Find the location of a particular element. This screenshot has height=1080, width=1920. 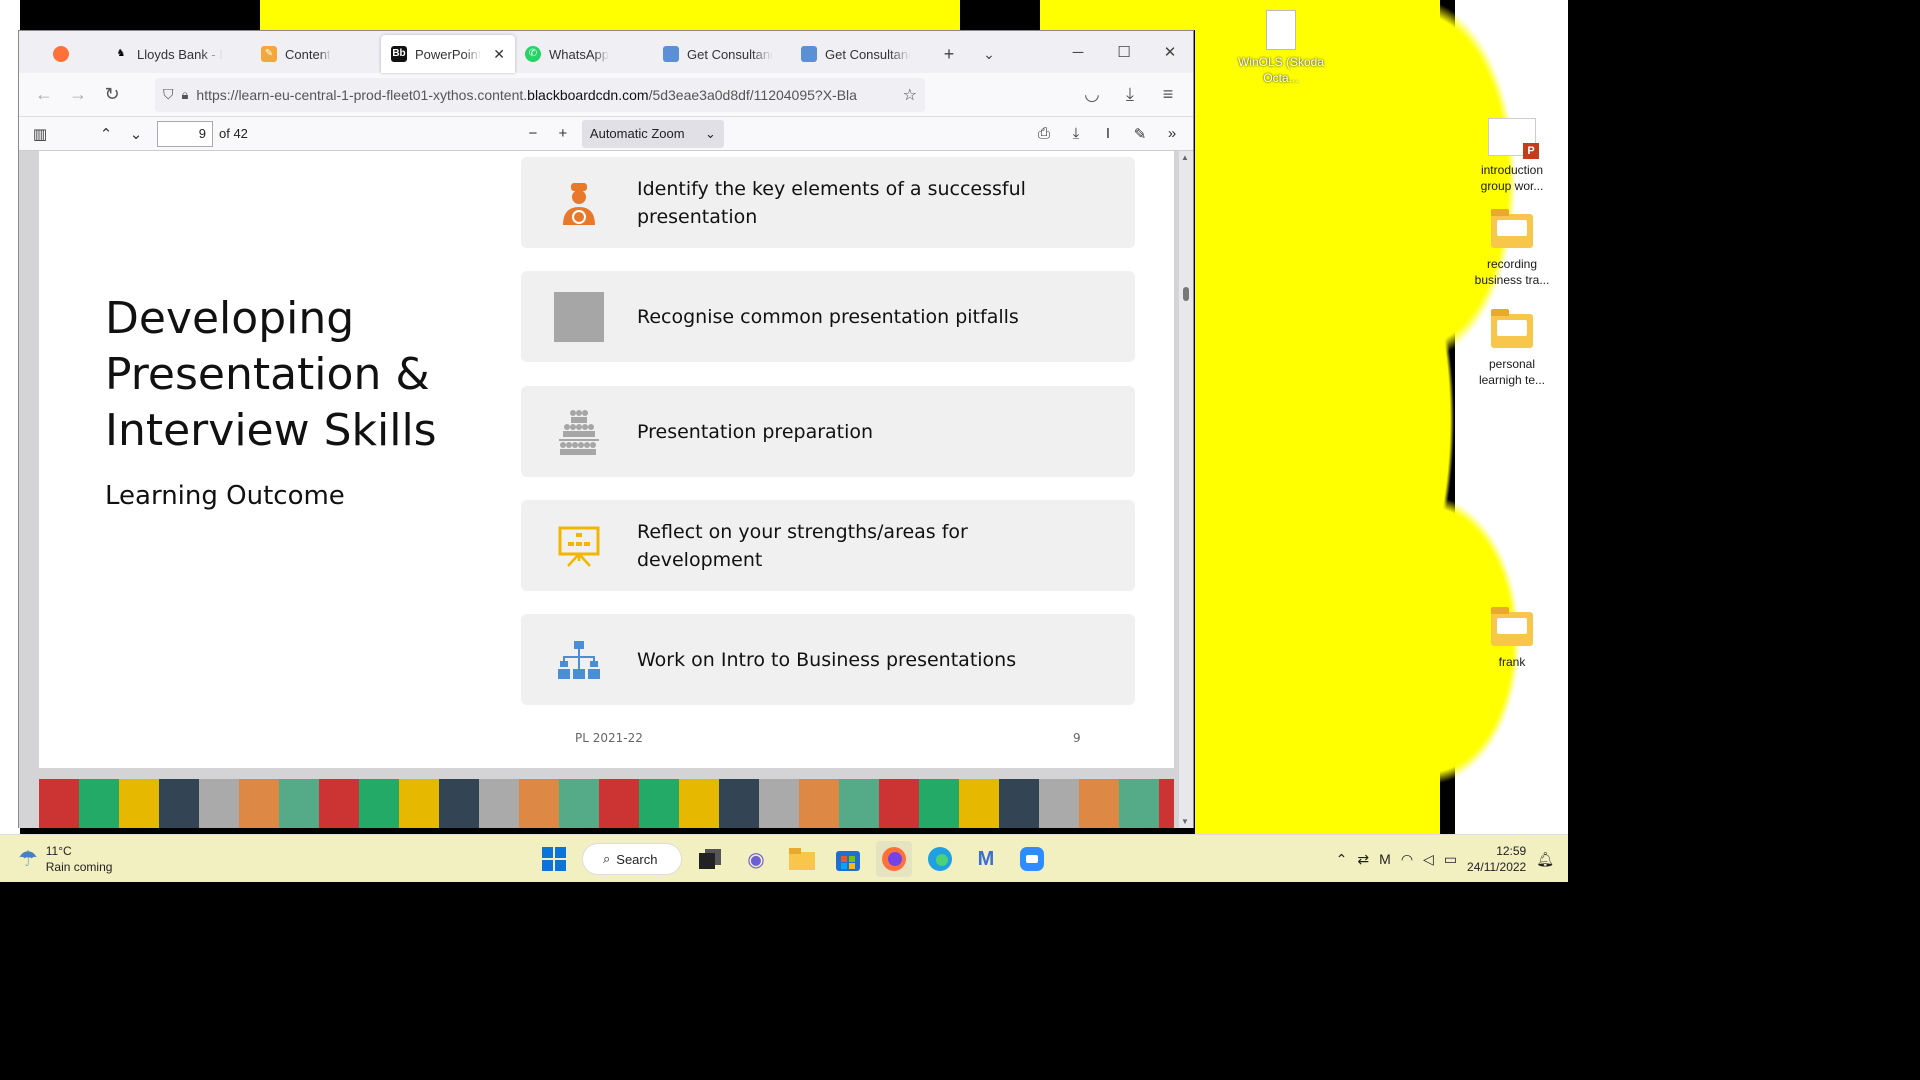

messaging-app-icon is located at coordinates (1032, 859).